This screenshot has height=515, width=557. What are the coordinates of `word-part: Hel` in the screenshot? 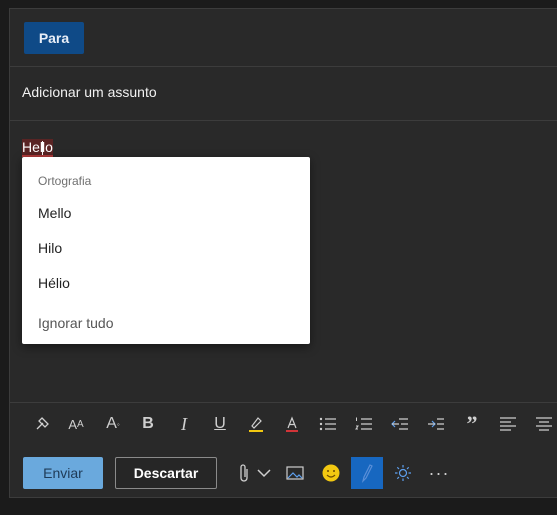 It's located at (33, 147).